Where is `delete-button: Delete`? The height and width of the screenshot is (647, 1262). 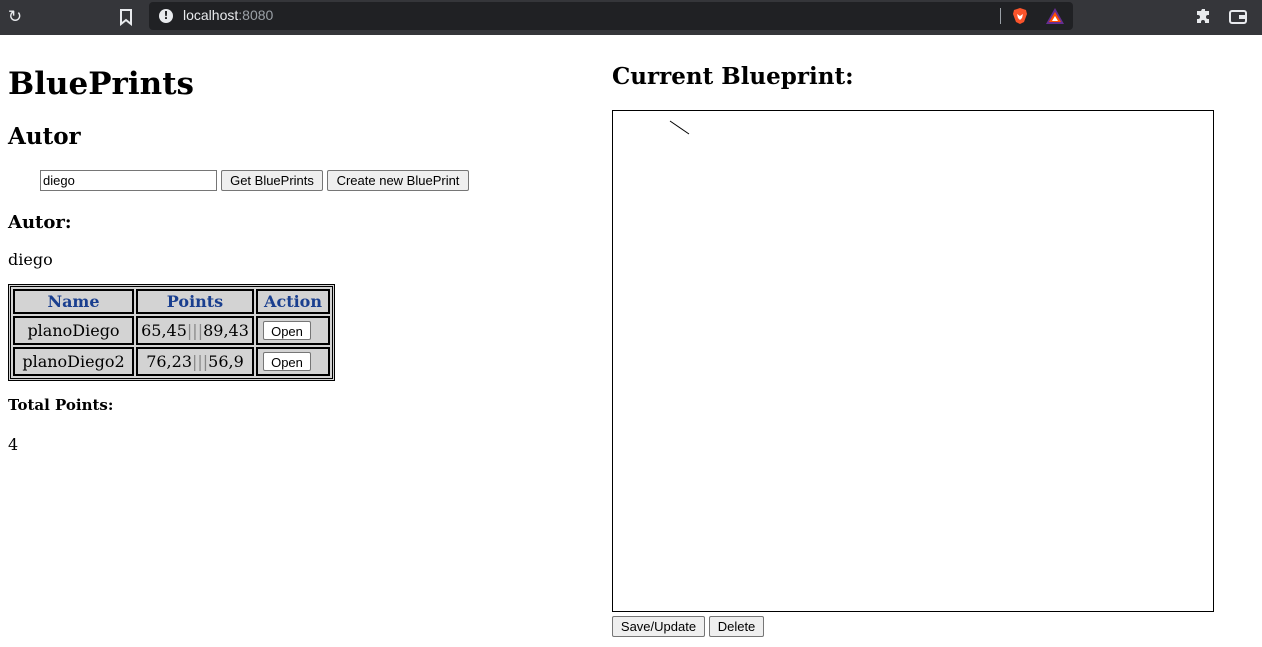
delete-button: Delete is located at coordinates (736, 626).